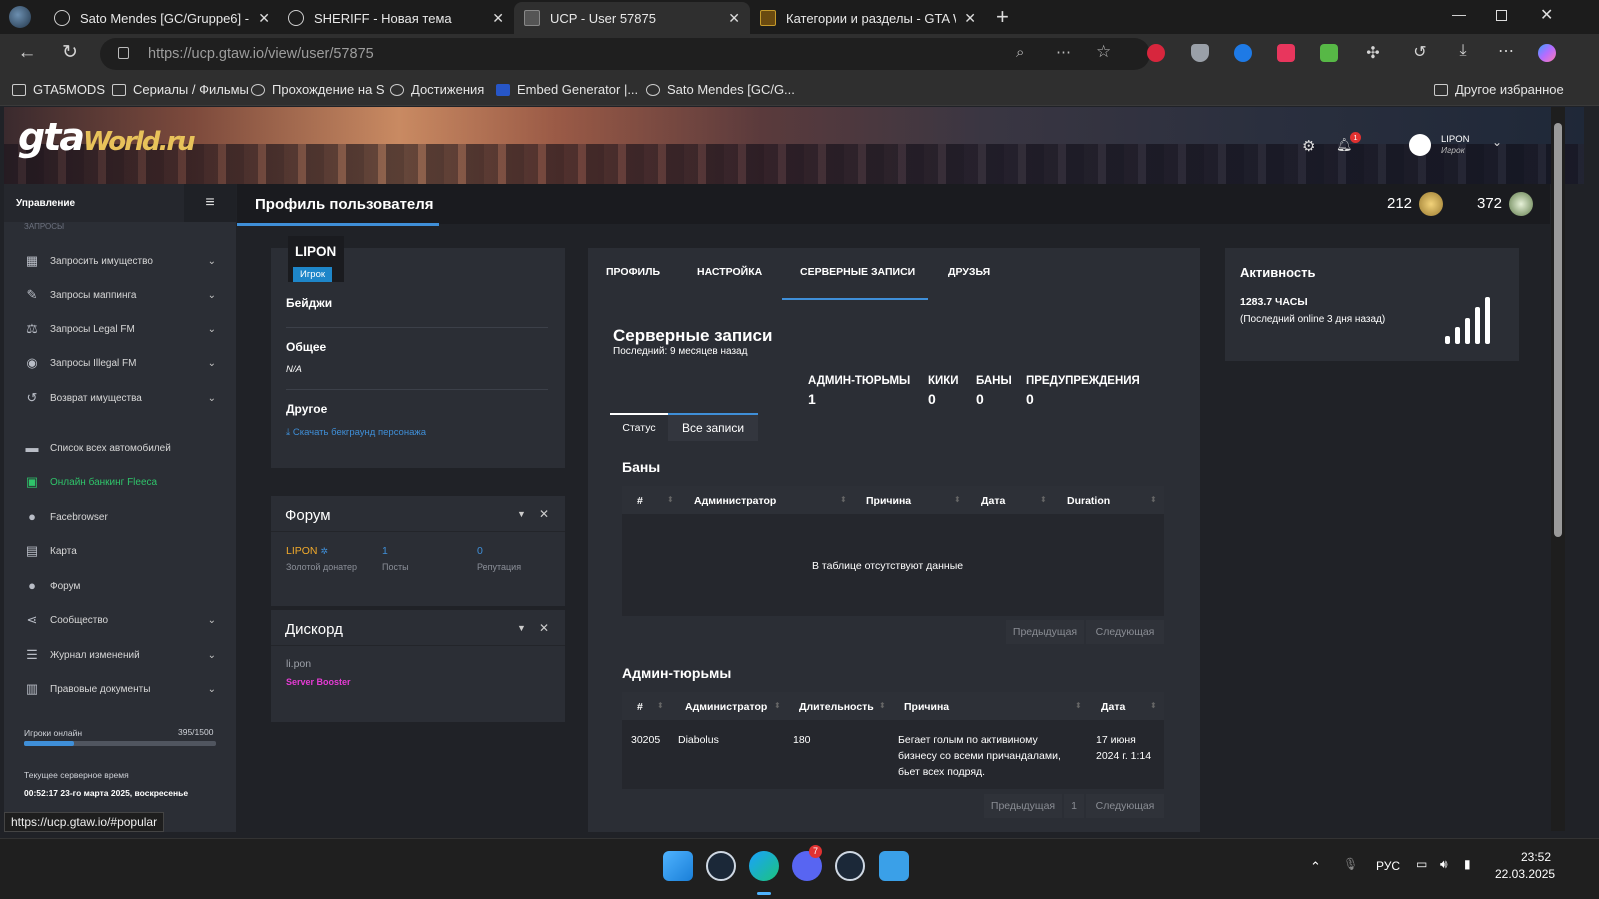  I want to click on extensions-puzzle-icon: ✣, so click(1373, 53).